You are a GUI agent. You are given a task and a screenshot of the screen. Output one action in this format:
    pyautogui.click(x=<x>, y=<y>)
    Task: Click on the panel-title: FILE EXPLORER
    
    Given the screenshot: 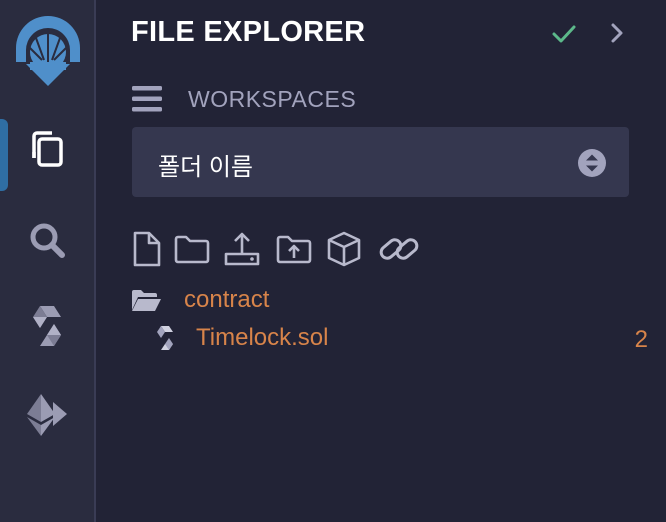 What is the action you would take?
    pyautogui.click(x=248, y=32)
    